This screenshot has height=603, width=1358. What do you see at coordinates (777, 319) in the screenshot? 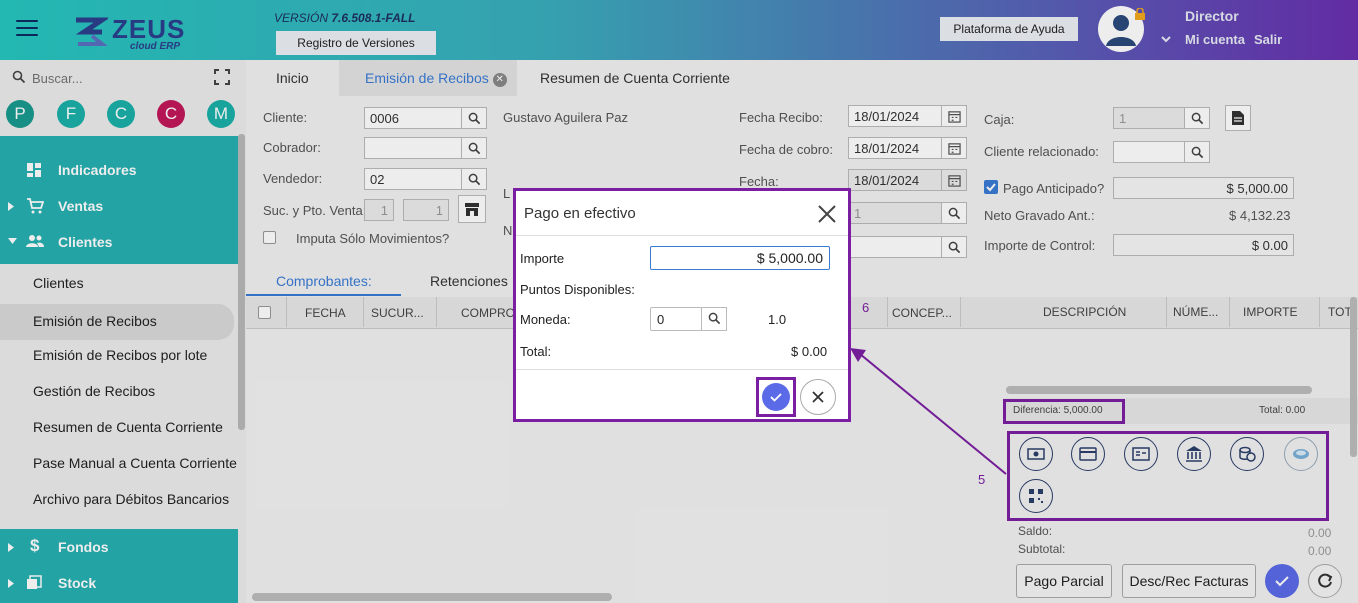
I see `moneda-rate: 1.0` at bounding box center [777, 319].